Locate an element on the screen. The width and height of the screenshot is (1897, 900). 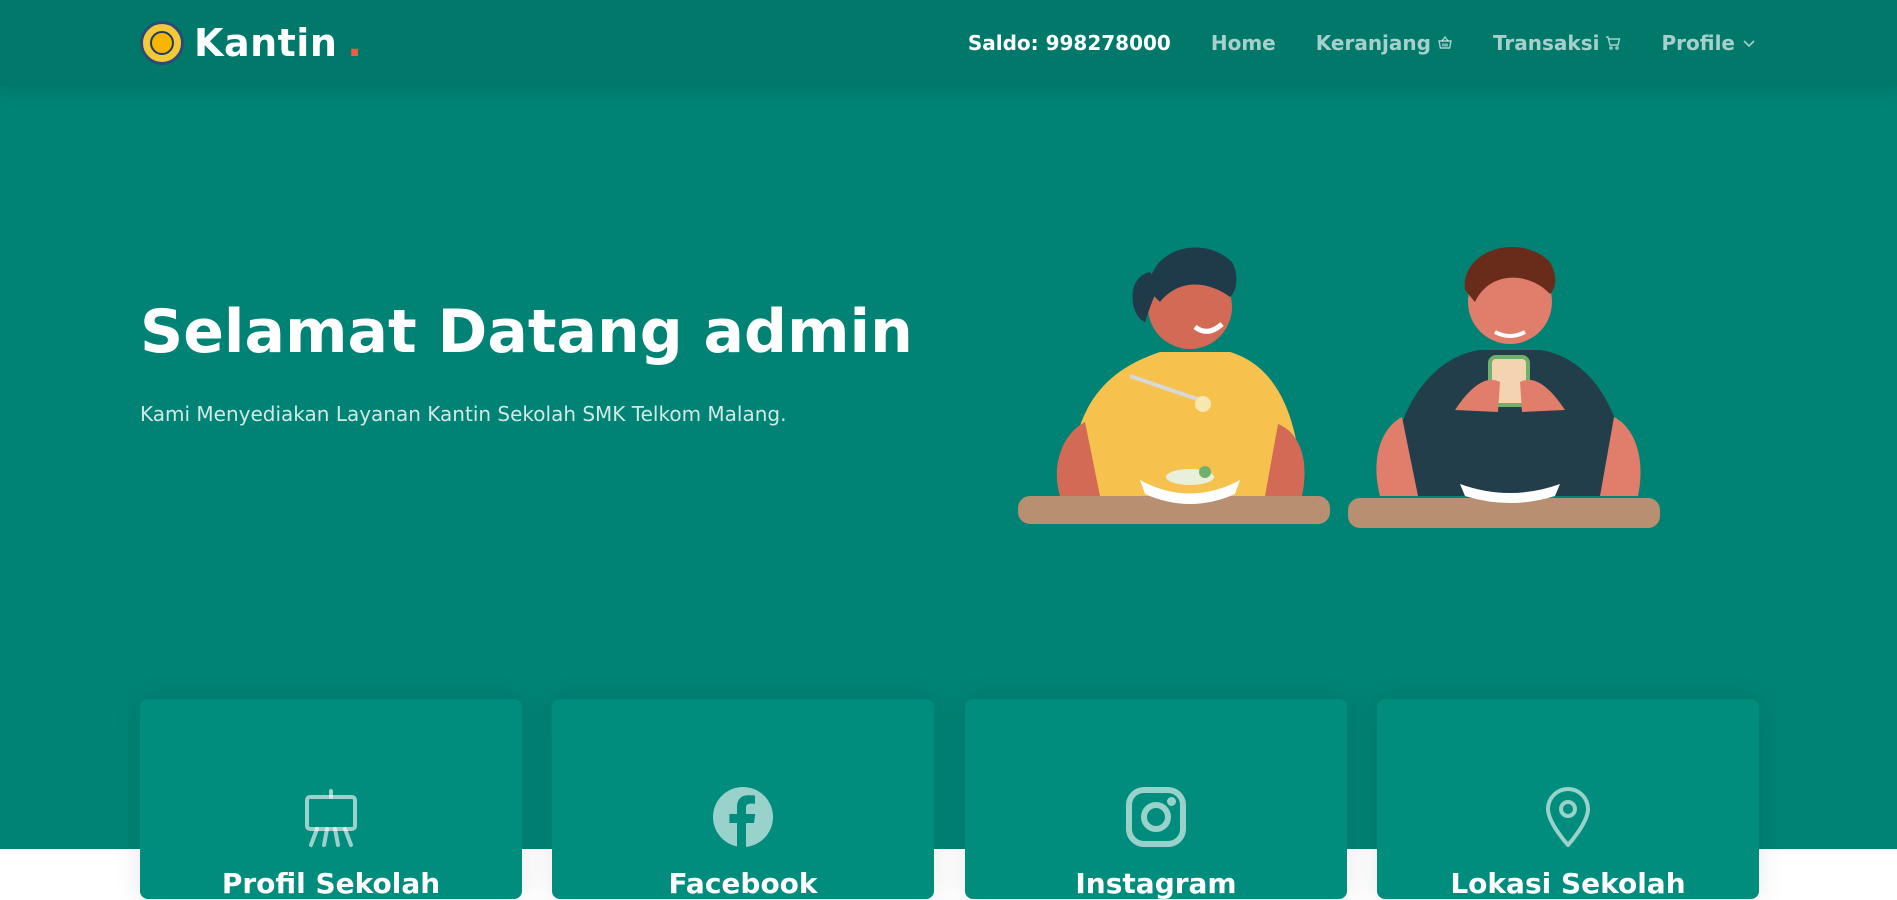
basket-icon is located at coordinates (1445, 42).